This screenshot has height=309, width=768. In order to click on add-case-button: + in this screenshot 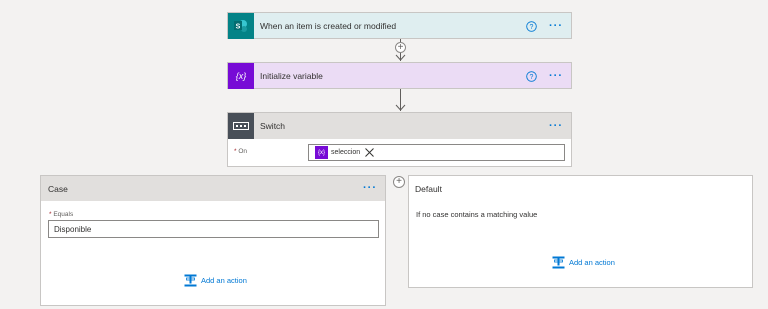, I will do `click(399, 182)`.